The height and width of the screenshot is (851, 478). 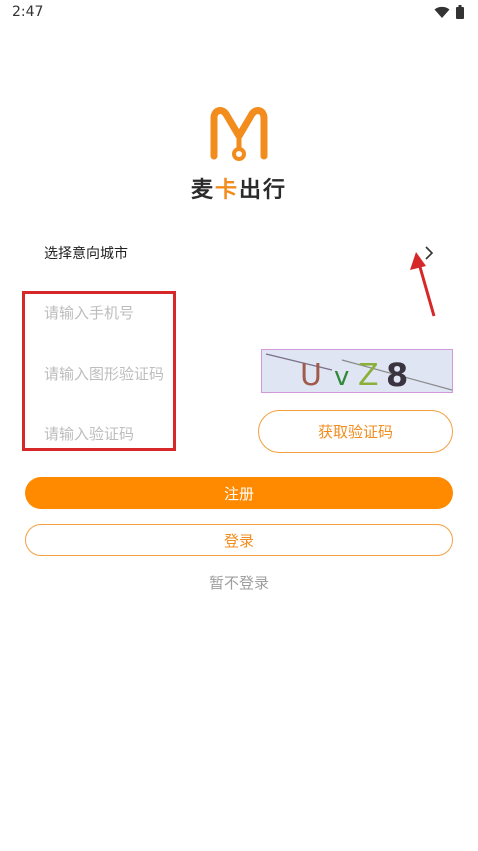 What do you see at coordinates (355, 431) in the screenshot?
I see `get-code-button: 获取验证码` at bounding box center [355, 431].